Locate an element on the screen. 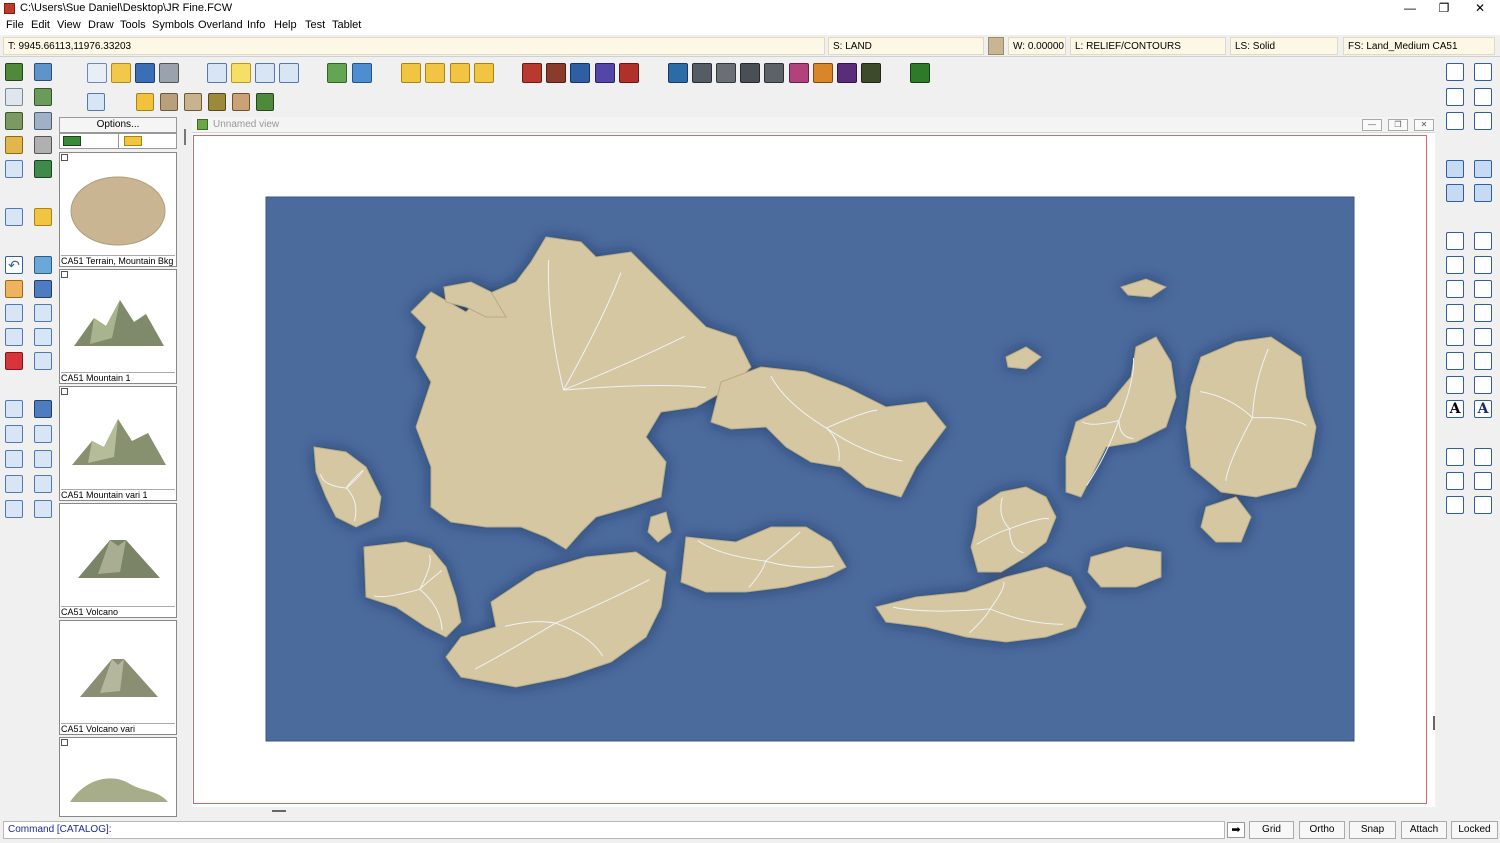 The image size is (1500, 843). curve-icon is located at coordinates (1455, 313).